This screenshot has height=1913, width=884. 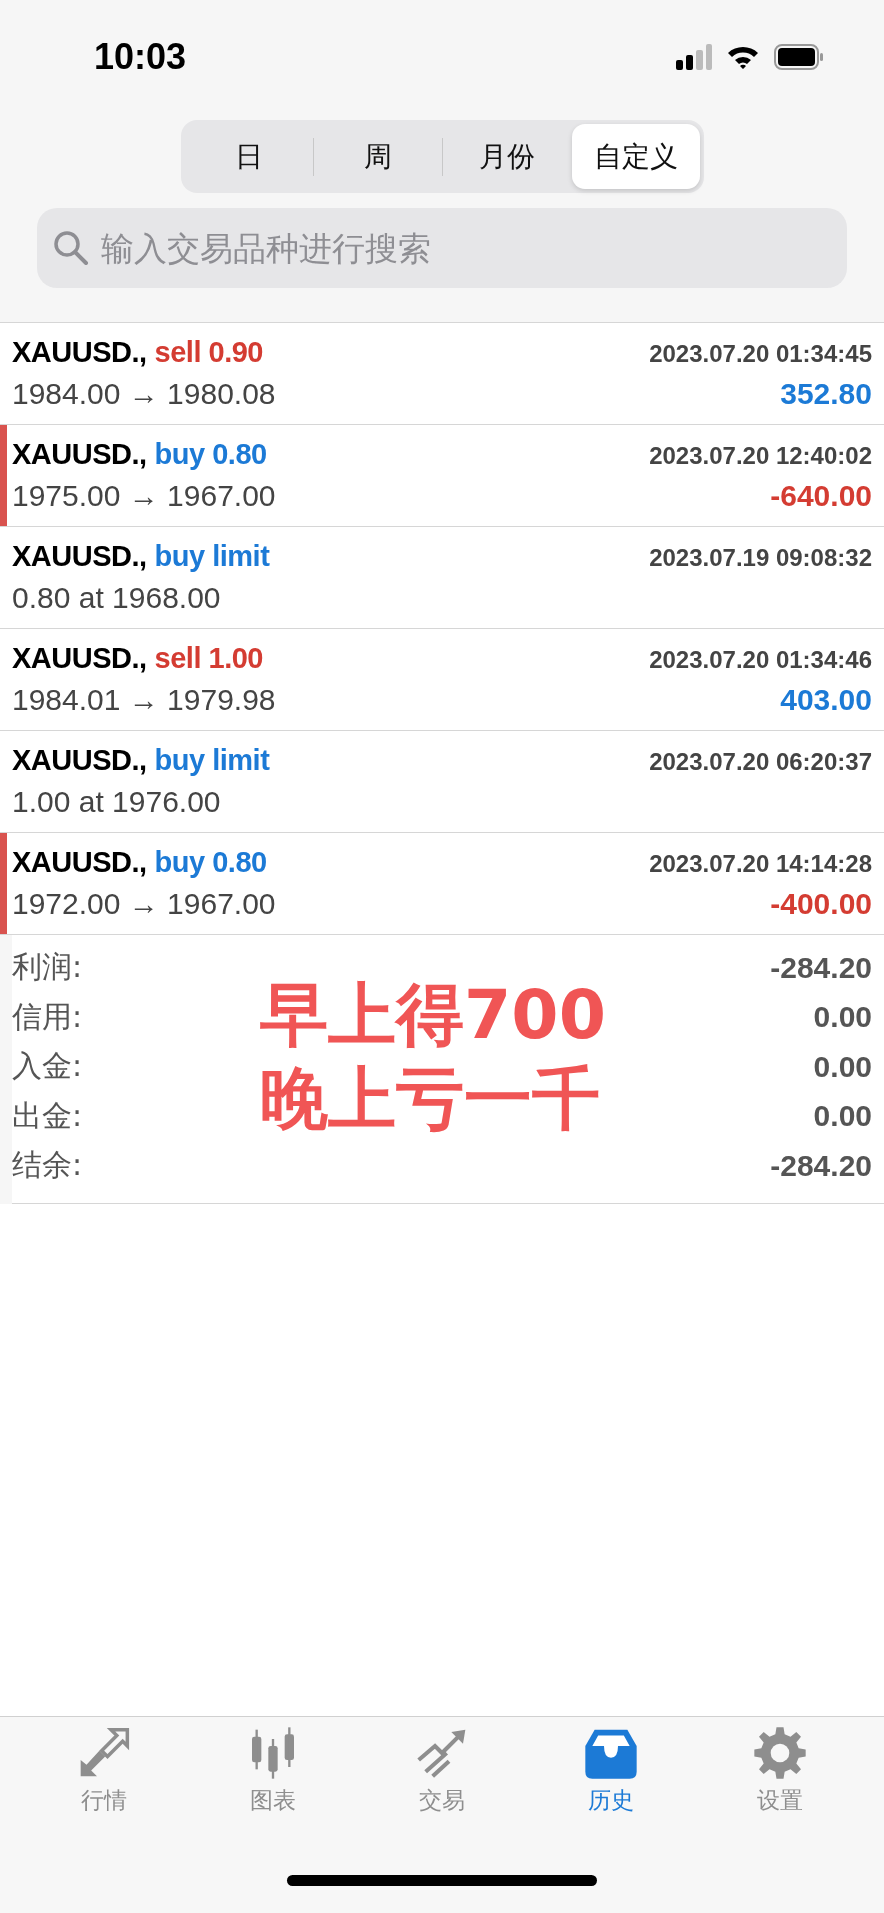 I want to click on annotation-text: 早上得700, so click(x=433, y=1015).